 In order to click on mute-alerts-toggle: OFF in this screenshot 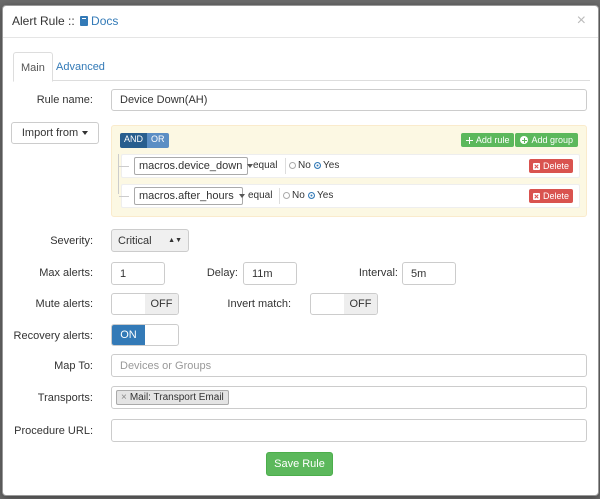, I will do `click(145, 304)`.